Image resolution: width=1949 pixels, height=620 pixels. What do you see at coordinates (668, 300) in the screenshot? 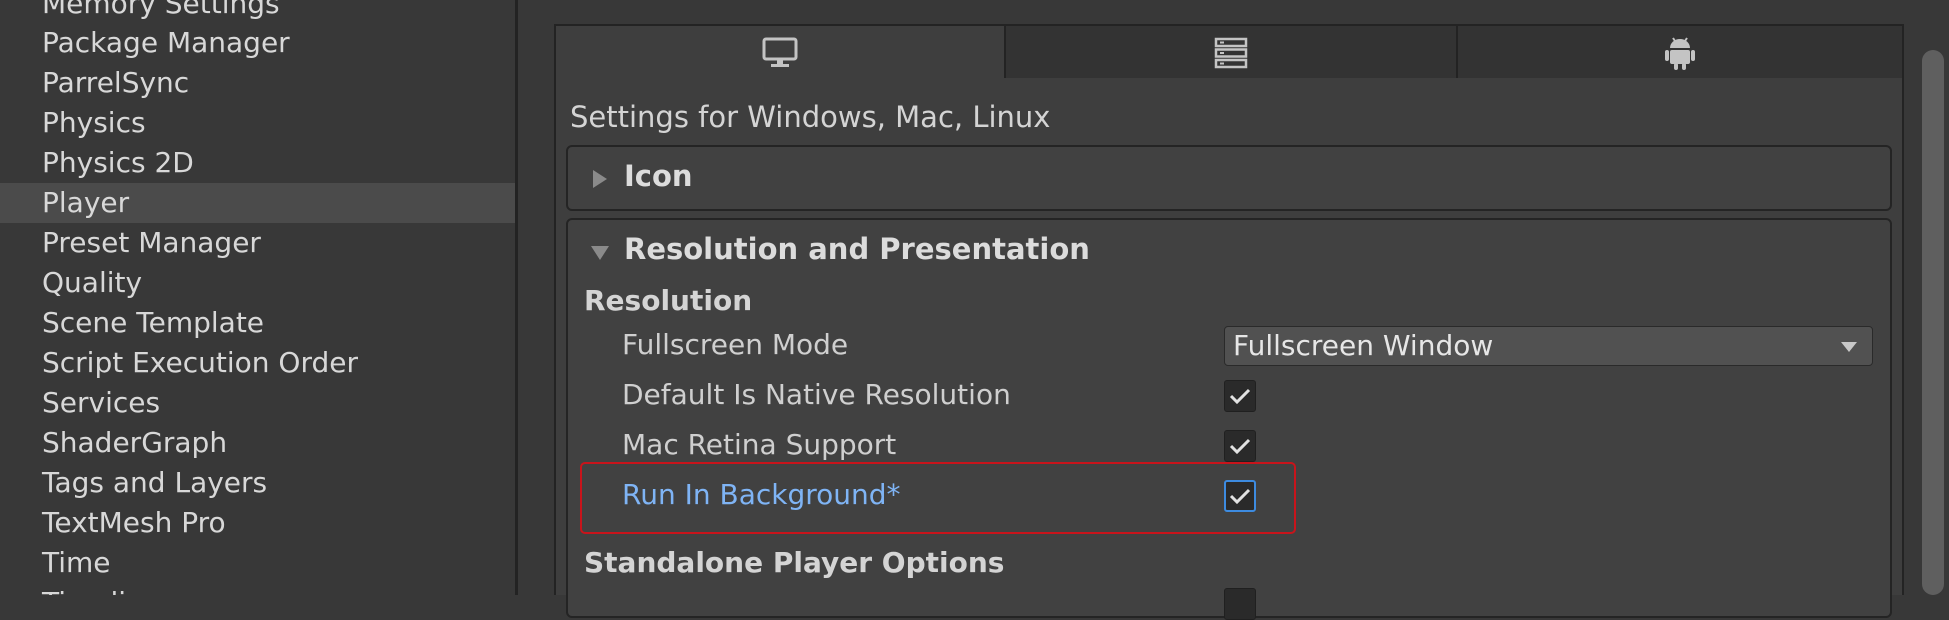
I see `resolution-section-label: Resolution` at bounding box center [668, 300].